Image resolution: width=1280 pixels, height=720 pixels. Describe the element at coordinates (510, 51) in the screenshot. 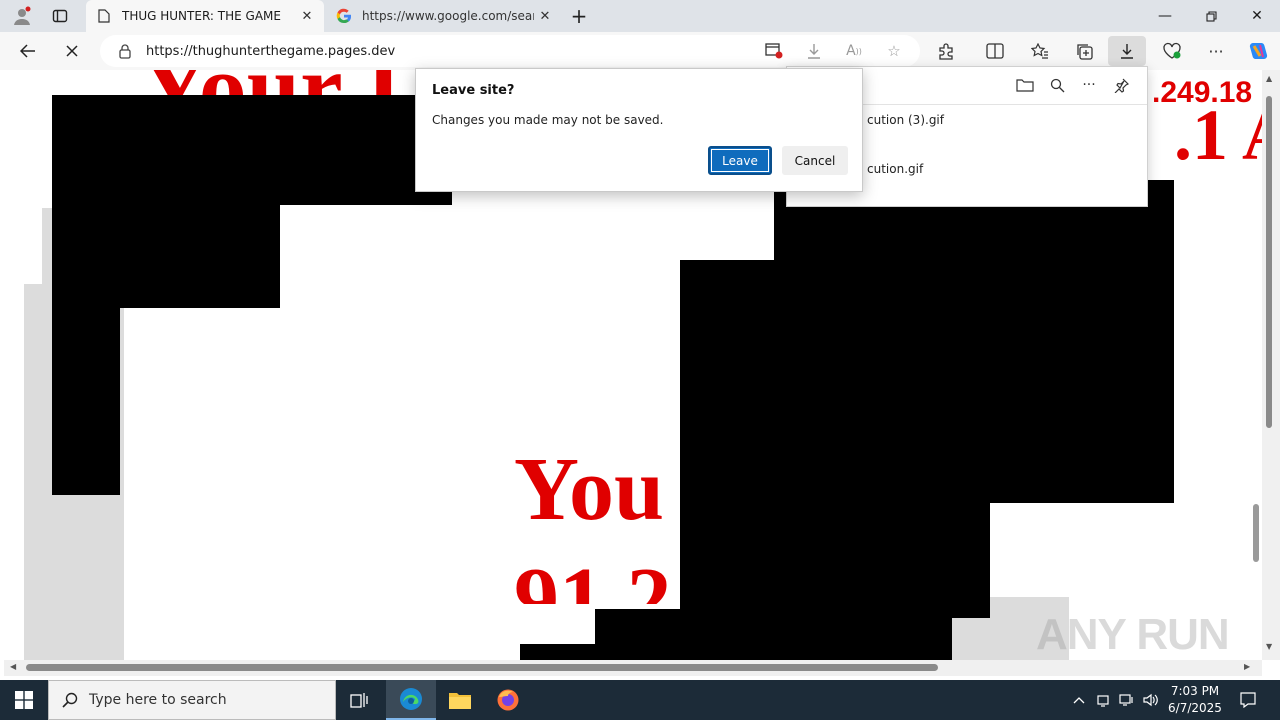

I see `address-bar: https://thughunterthegame.pages.dev` at that location.